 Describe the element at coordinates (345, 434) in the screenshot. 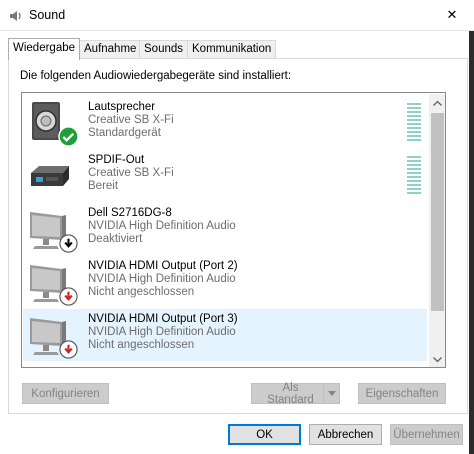

I see `cancel-button: Abbrechen` at that location.